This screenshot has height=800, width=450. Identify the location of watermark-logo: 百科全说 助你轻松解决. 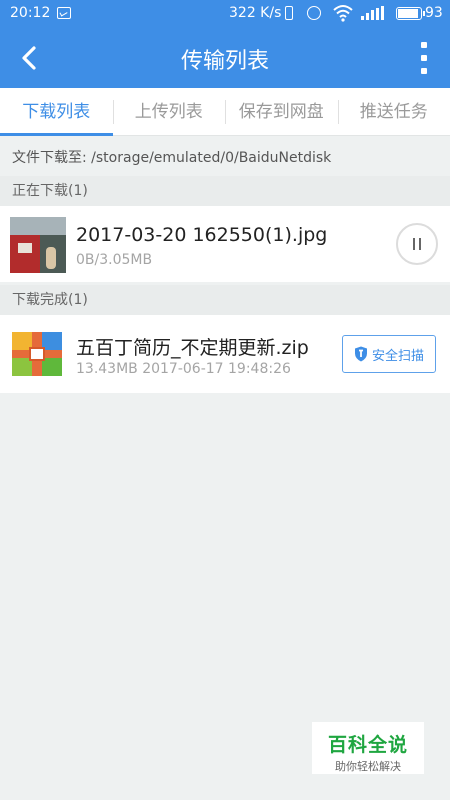
(368, 748).